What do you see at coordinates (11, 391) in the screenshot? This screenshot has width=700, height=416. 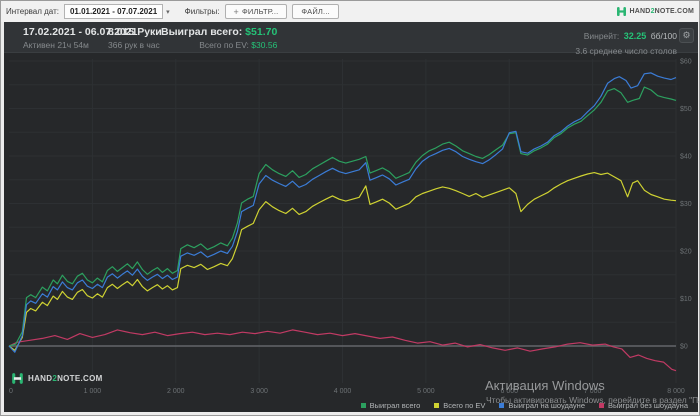 I see `x-tick-label: 0` at bounding box center [11, 391].